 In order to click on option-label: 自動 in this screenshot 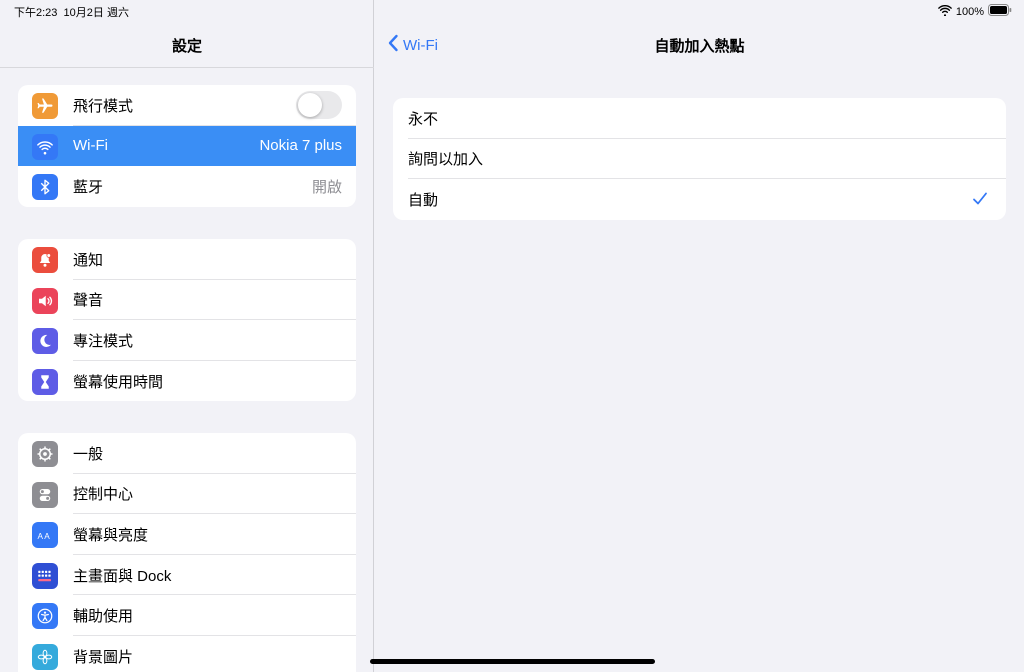, I will do `click(423, 200)`.